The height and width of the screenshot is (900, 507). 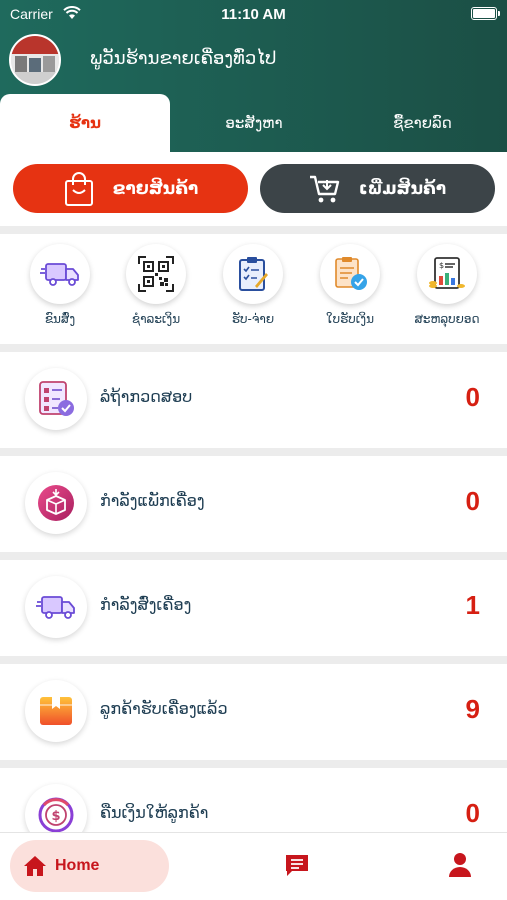 I want to click on add-product-label: ເພີ່ມສິນຄ້າ, so click(x=402, y=188).